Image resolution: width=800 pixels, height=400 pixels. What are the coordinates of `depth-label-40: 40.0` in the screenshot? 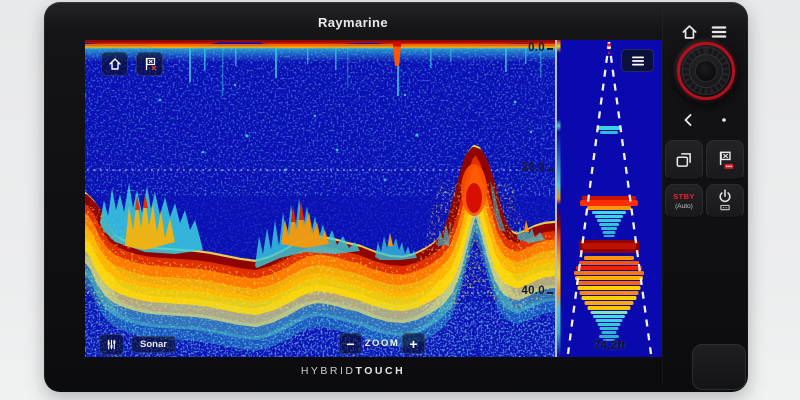 It's located at (533, 291).